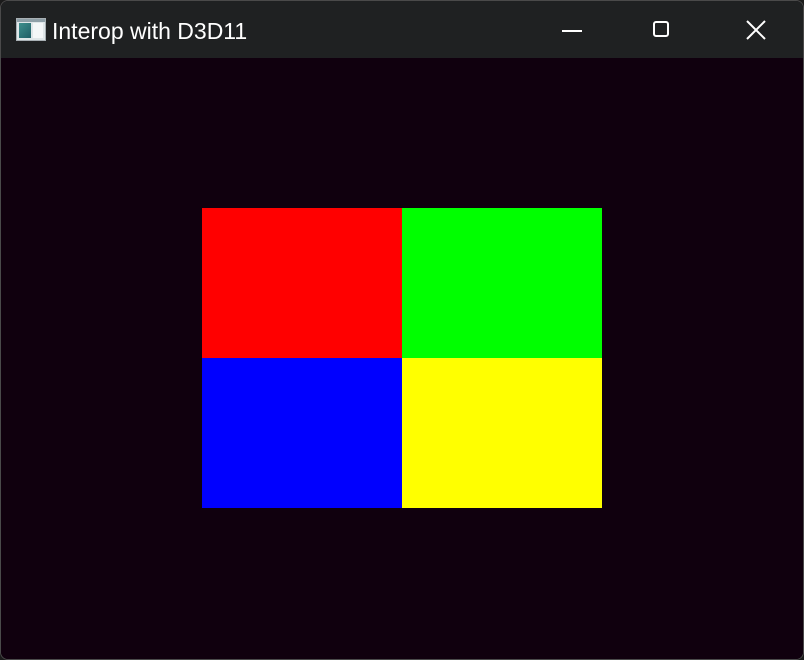  I want to click on close-button, so click(756, 29).